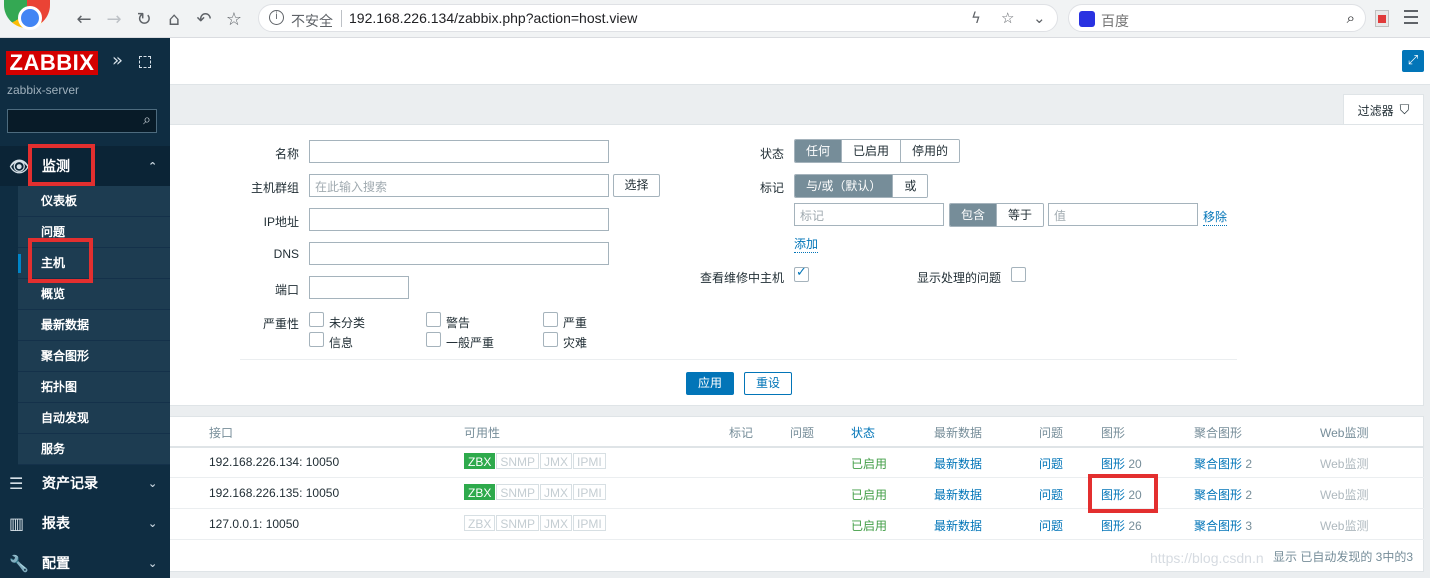 The width and height of the screenshot is (1430, 578). What do you see at coordinates (85, 523) in the screenshot?
I see `nav-section-reports: ▥ 报表 ⌄` at bounding box center [85, 523].